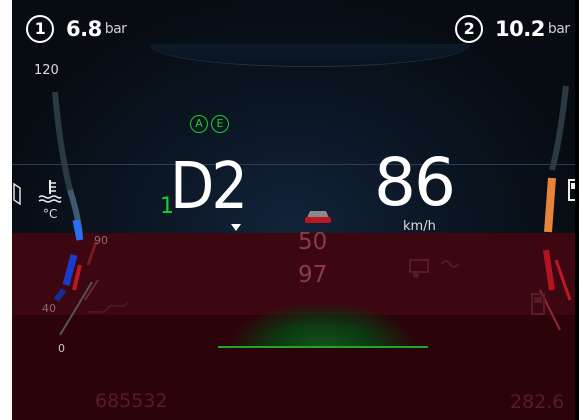  Describe the element at coordinates (520, 29) in the screenshot. I see `circuit-2-pressure-value: 10.2` at that location.